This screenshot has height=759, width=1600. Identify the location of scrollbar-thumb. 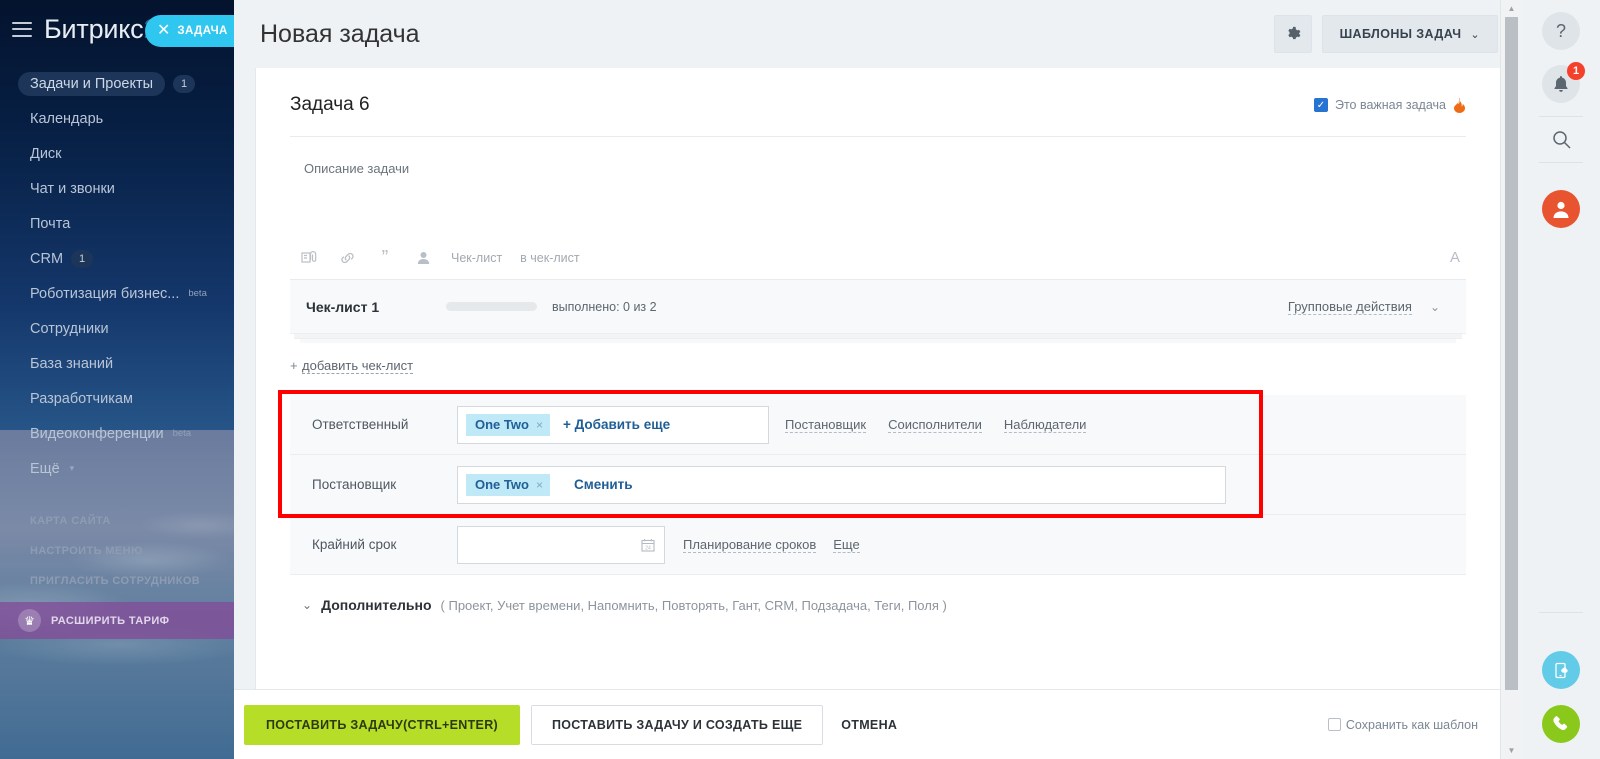
(1511, 353).